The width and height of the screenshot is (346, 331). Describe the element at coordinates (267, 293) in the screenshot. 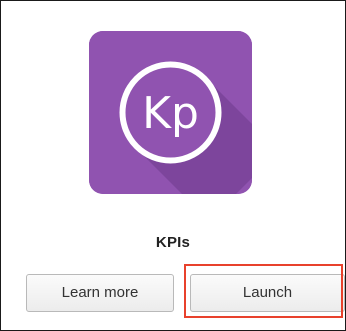

I see `launch-button: Launch` at that location.